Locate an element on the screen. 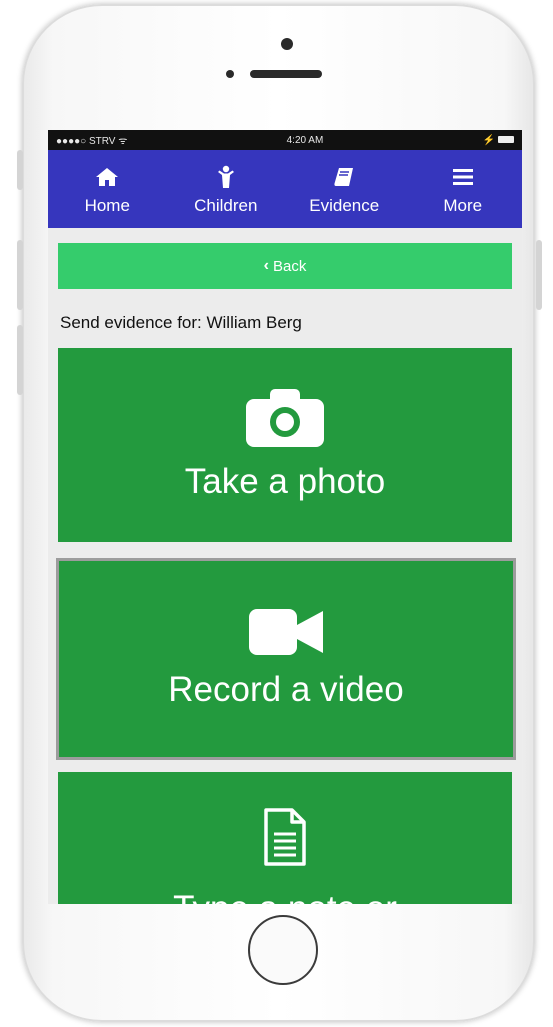 The height and width of the screenshot is (1027, 553). mute-switch is located at coordinates (20, 170).